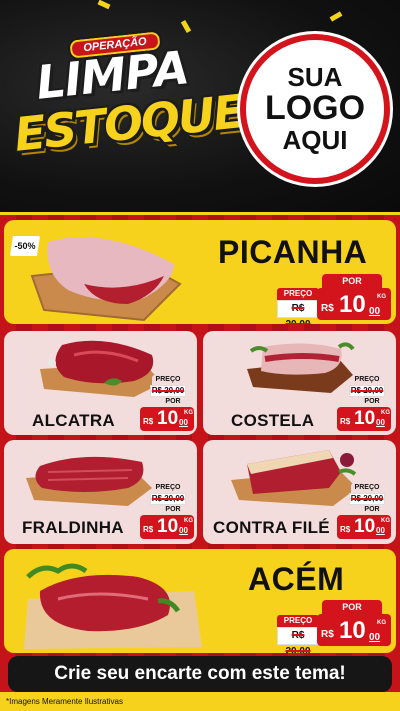 The height and width of the screenshot is (711, 400). What do you see at coordinates (294, 478) in the screenshot?
I see `contra-file-image` at bounding box center [294, 478].